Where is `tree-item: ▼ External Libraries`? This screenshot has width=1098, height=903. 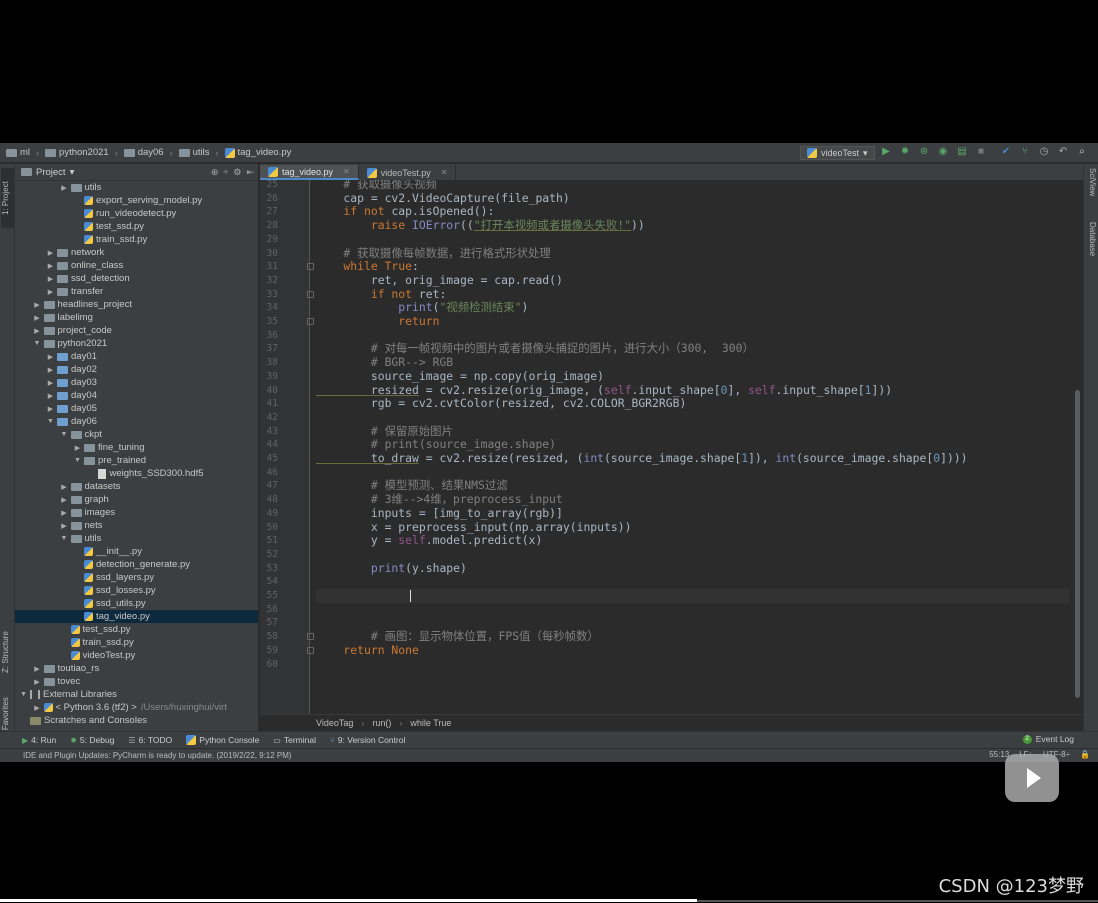
tree-item: ▼ External Libraries is located at coordinates (136, 694).